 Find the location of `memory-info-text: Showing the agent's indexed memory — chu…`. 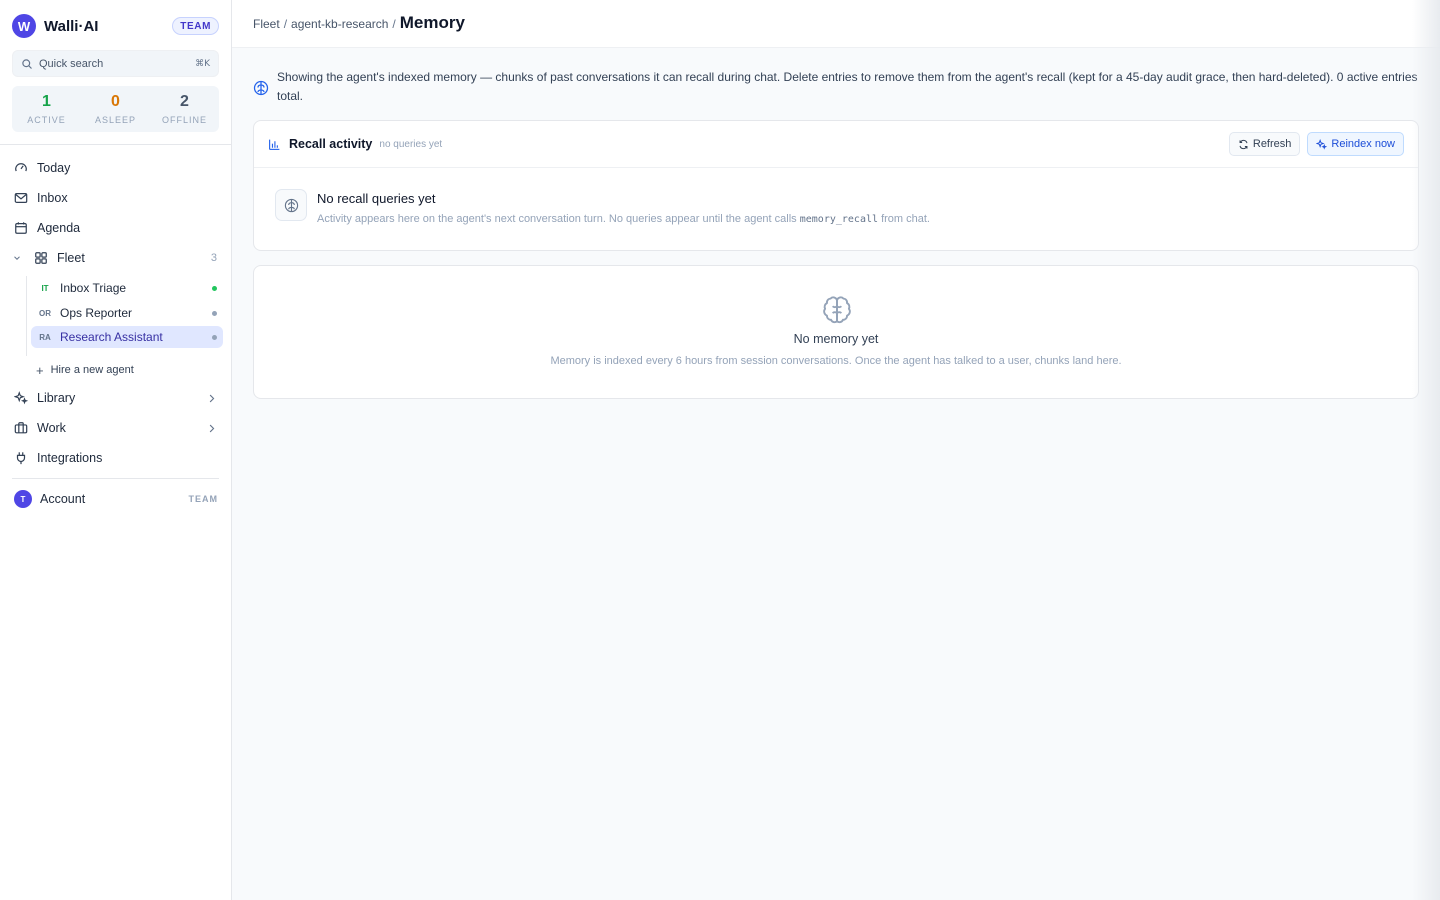

memory-info-text: Showing the agent's indexed memory — chu… is located at coordinates (847, 86).